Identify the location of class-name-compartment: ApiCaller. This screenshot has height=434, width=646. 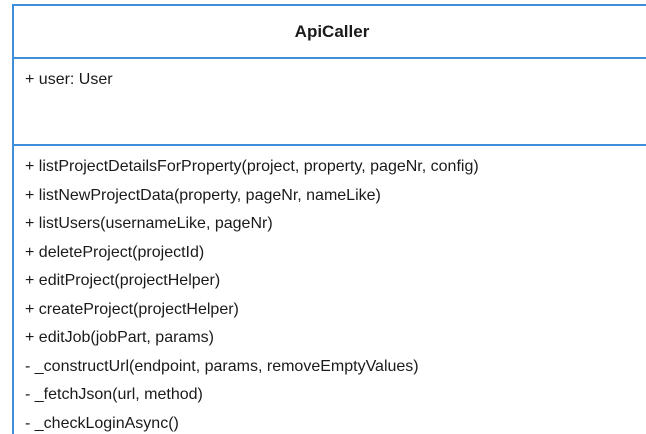
(330, 32).